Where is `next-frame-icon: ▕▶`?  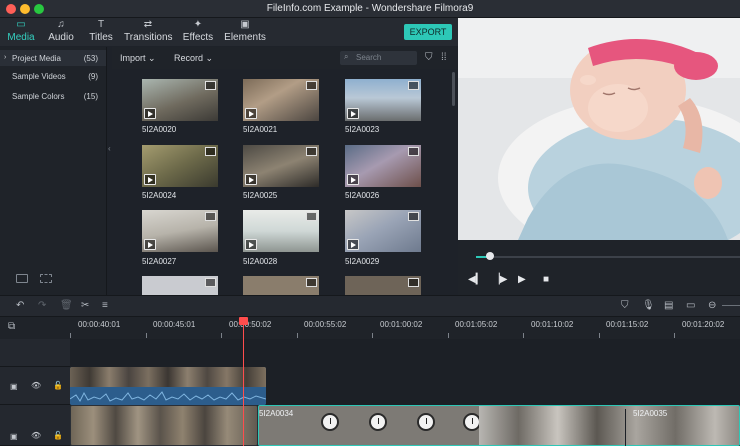
next-frame-icon: ▕▶ is located at coordinates (499, 279).